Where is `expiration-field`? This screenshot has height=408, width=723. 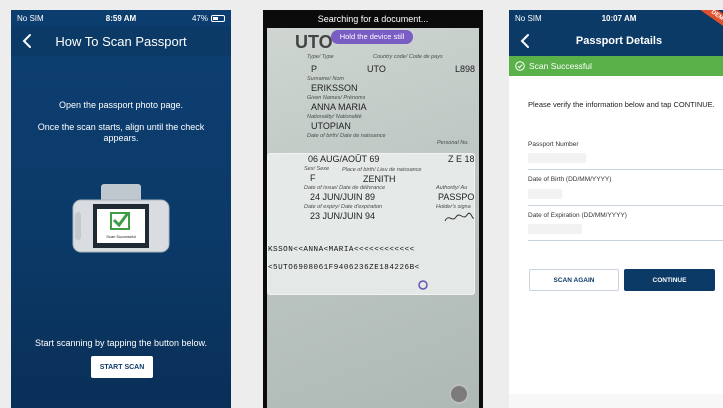
expiration-field is located at coordinates (555, 229).